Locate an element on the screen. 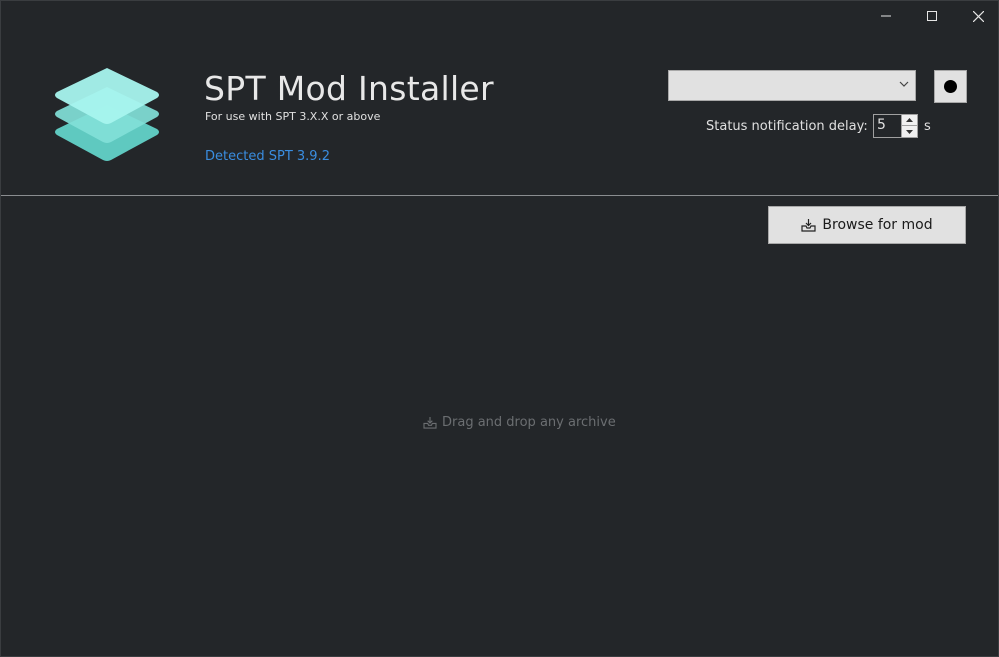 The height and width of the screenshot is (657, 999). maximize-icon is located at coordinates (932, 16).